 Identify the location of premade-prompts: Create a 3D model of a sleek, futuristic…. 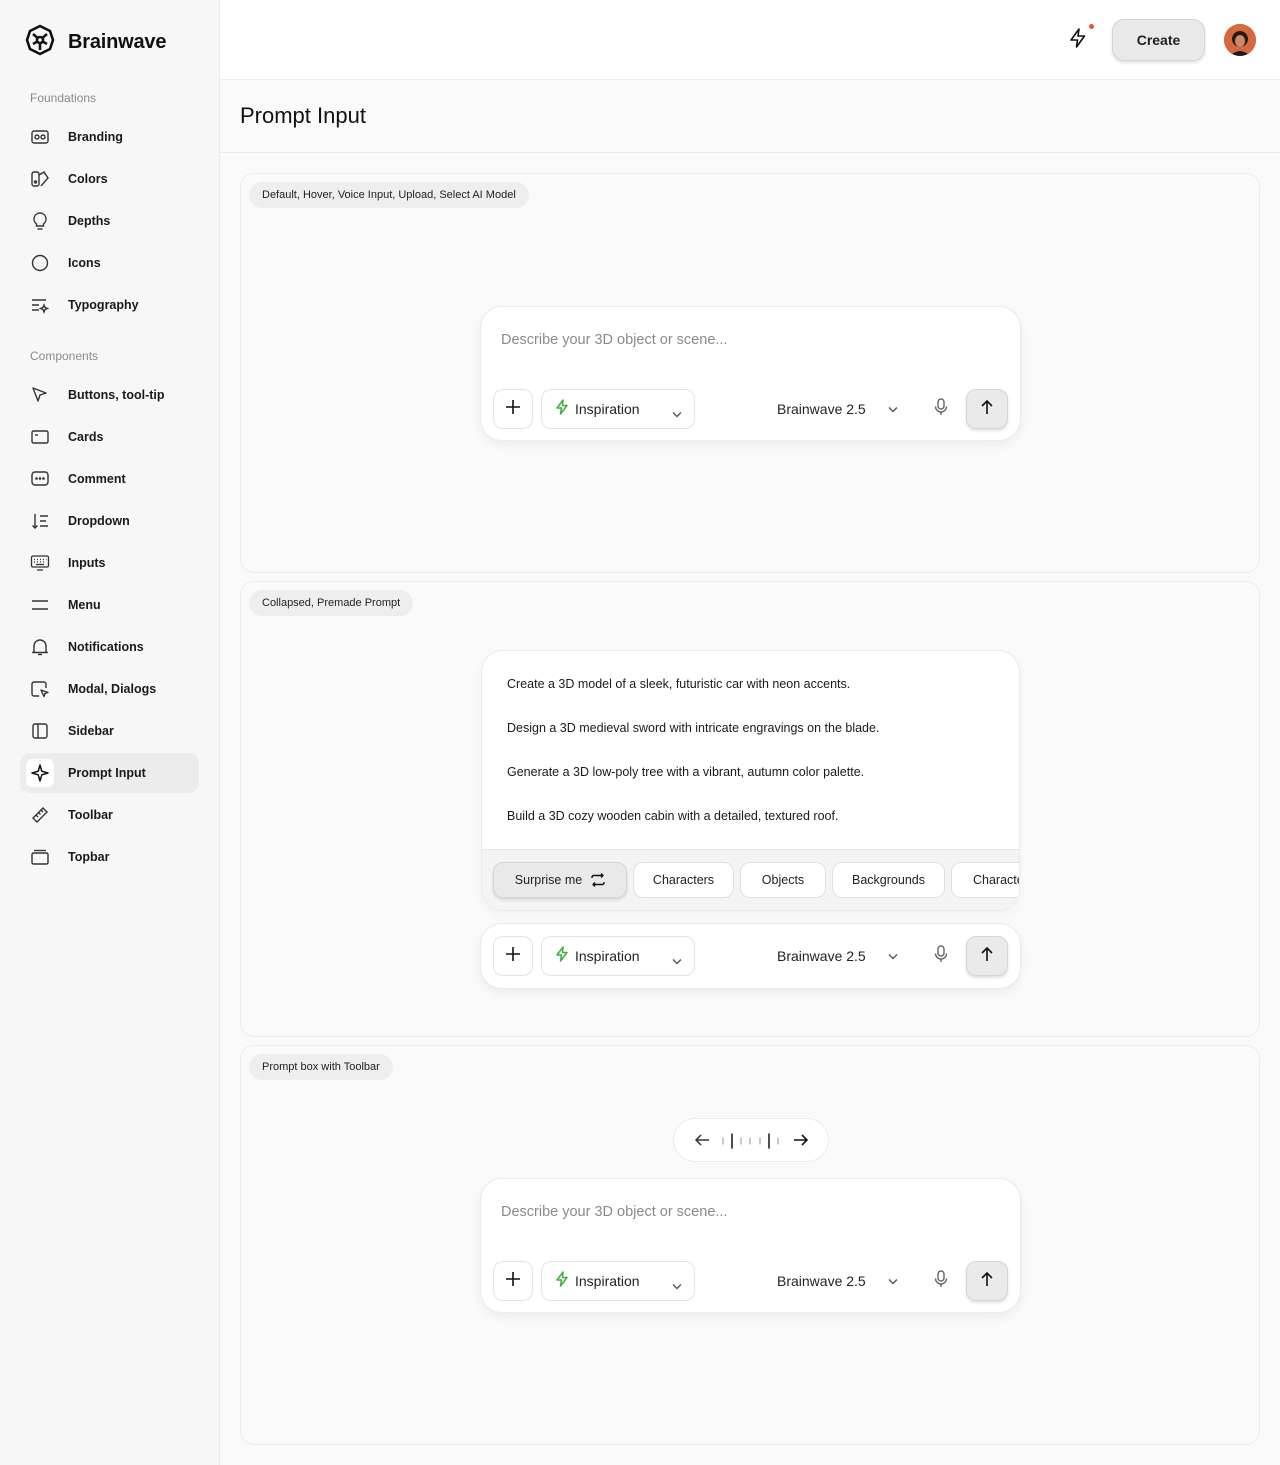
(750, 780).